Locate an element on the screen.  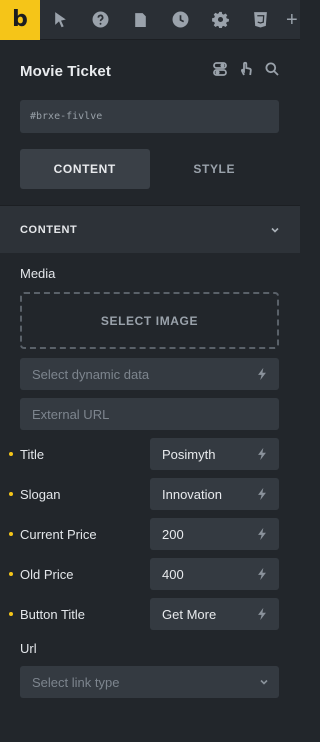
element-id-field: #brxe-fivlve is located at coordinates (149, 116).